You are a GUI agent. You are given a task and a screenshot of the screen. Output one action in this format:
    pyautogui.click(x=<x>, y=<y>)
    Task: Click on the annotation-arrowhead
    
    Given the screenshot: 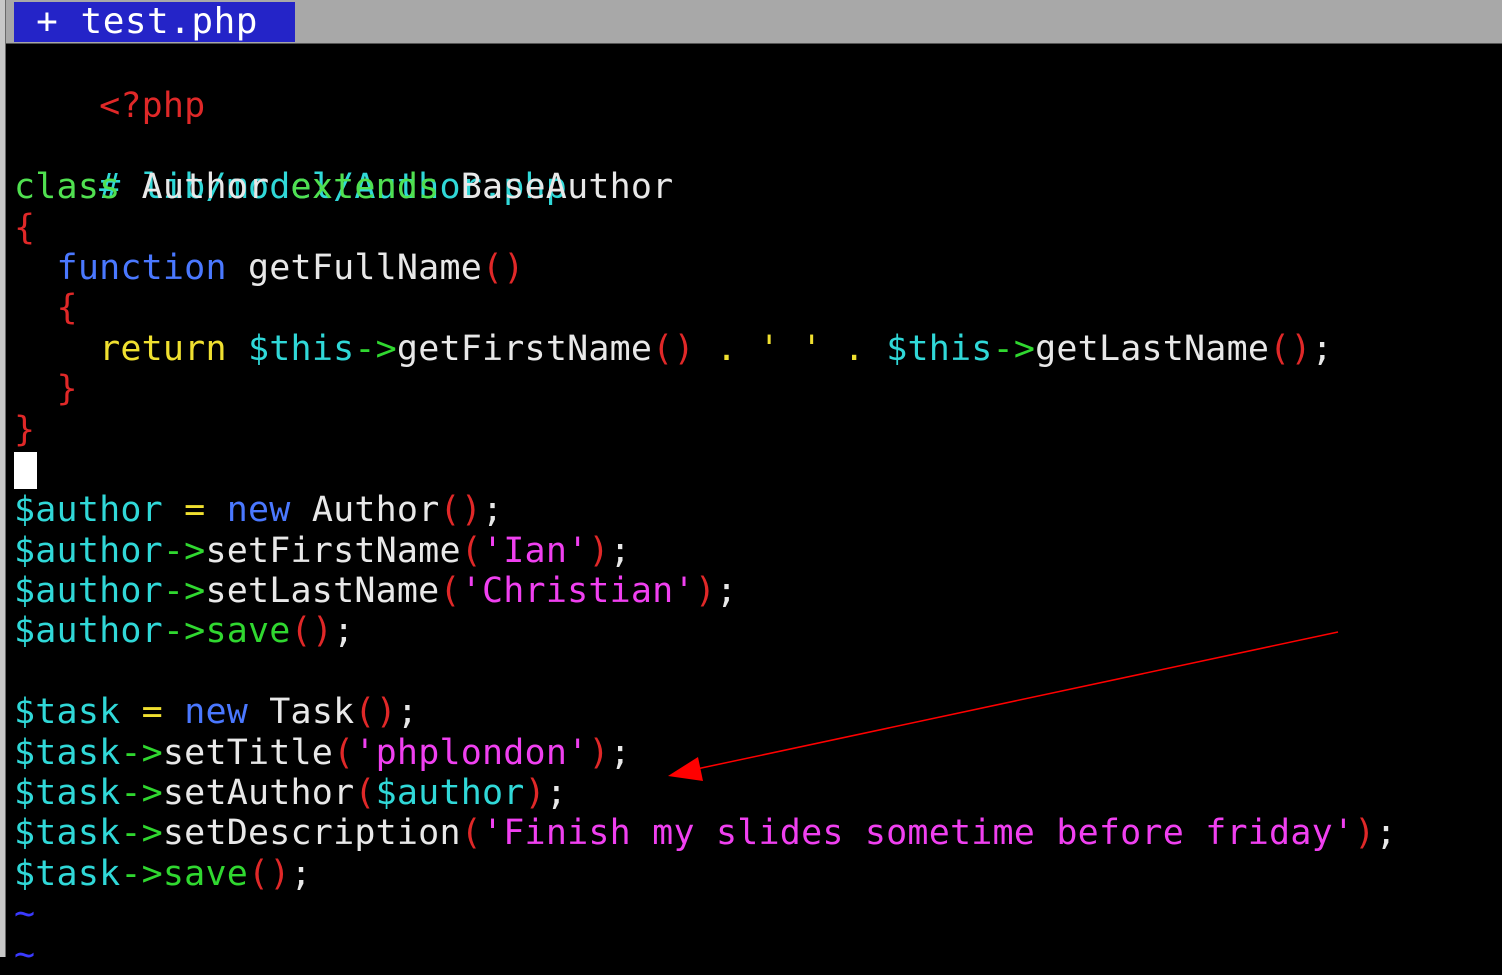 What is the action you would take?
    pyautogui.click(x=685, y=769)
    